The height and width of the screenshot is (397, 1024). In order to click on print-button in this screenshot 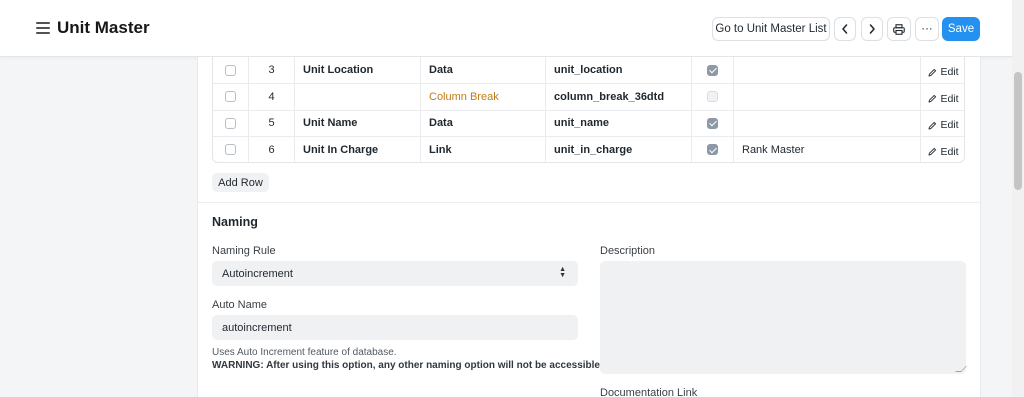, I will do `click(899, 29)`.